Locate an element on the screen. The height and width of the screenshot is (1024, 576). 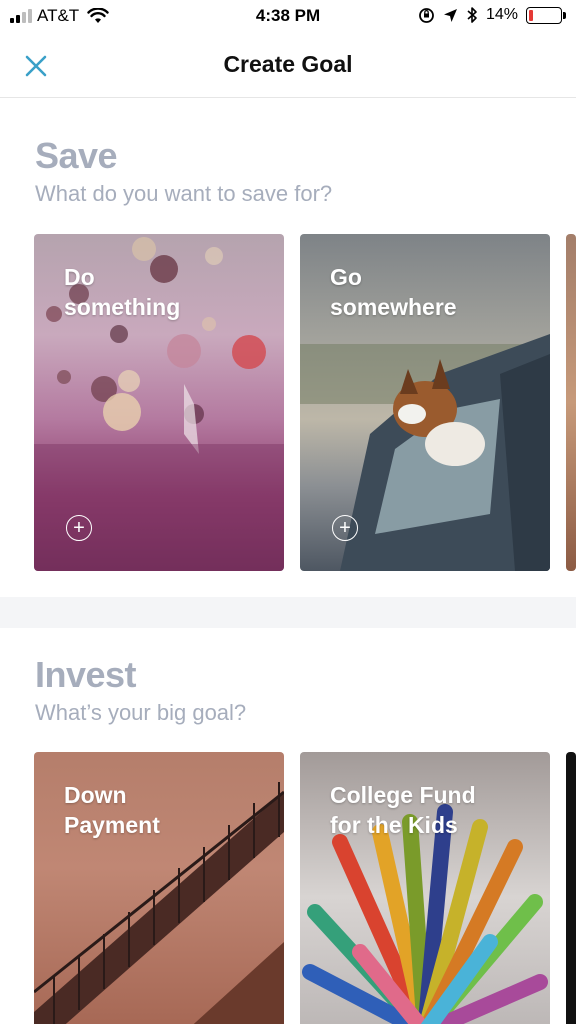
battery-icon is located at coordinates (546, 15).